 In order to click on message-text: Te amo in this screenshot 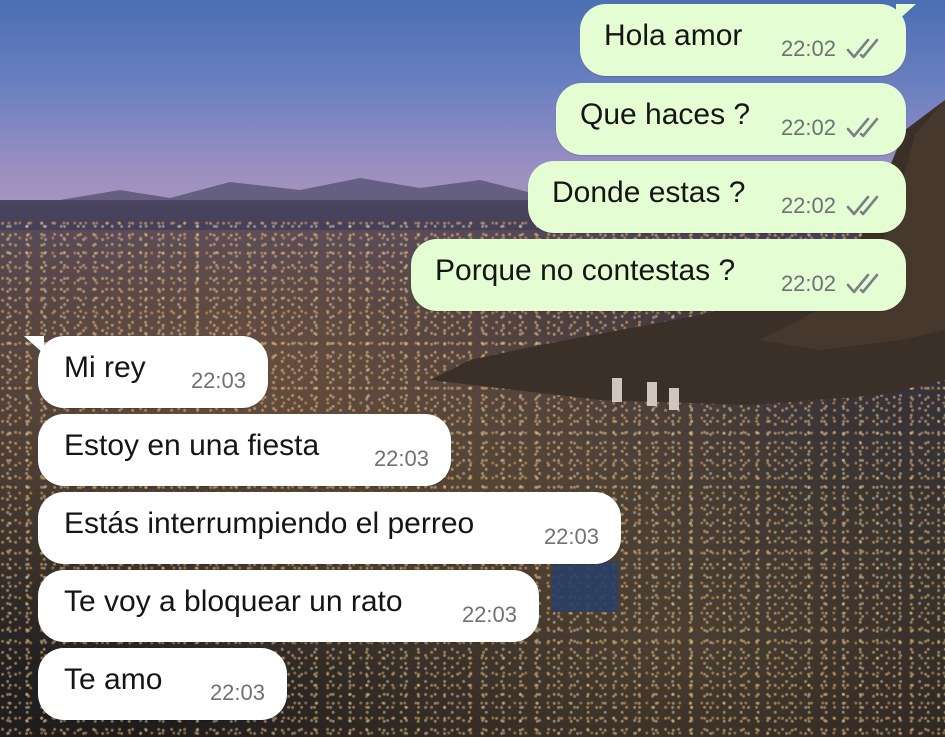, I will do `click(113, 679)`.